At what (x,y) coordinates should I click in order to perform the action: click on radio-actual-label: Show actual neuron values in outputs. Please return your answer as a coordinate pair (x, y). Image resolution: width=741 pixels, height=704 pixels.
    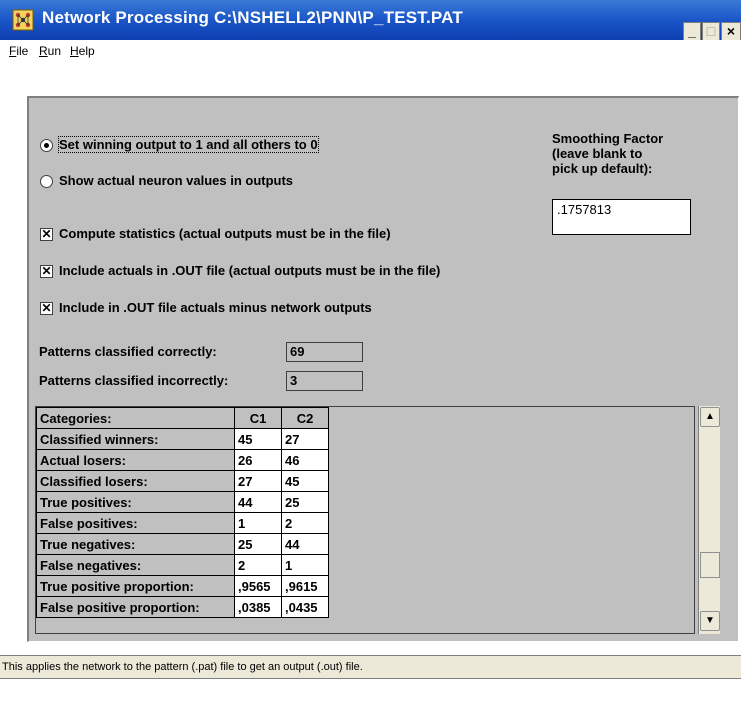
    Looking at the image, I should click on (176, 180).